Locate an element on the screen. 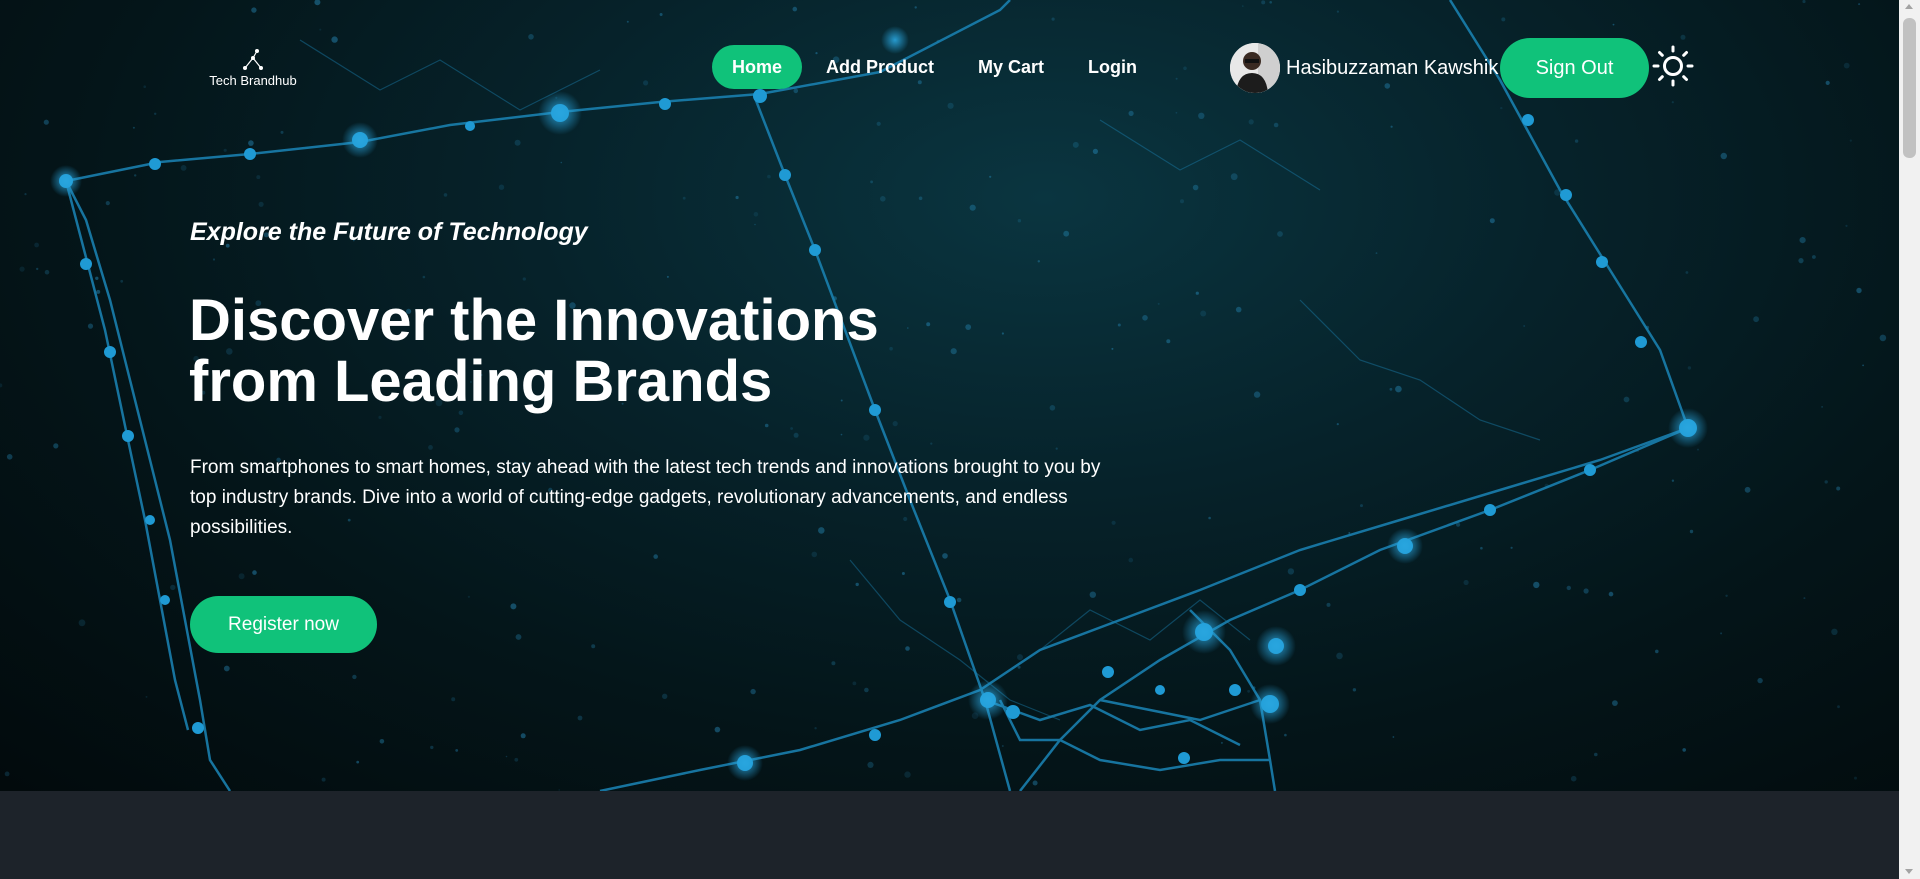 Image resolution: width=1920 pixels, height=879 pixels. nav-link-home: Home is located at coordinates (757, 67).